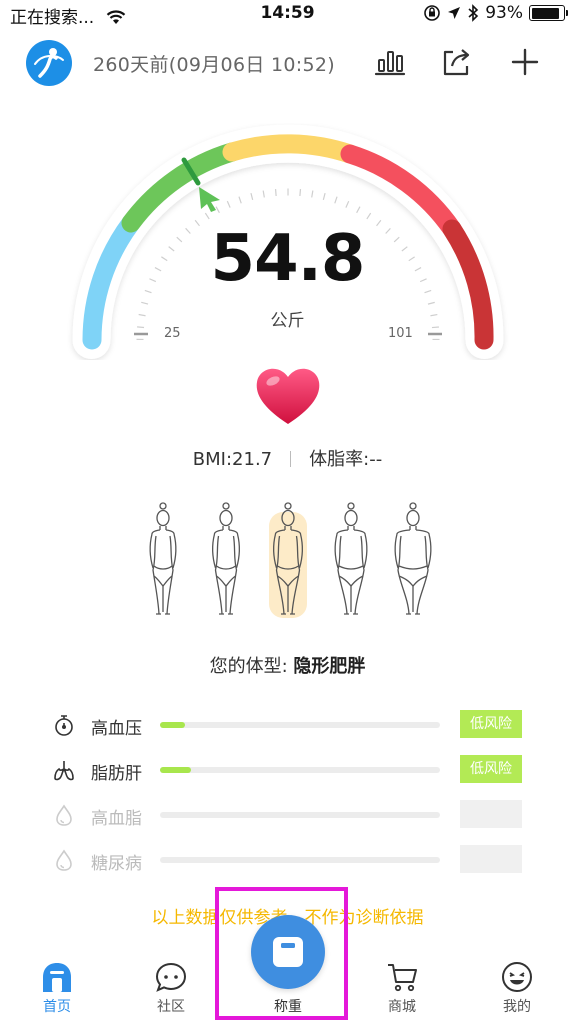  Describe the element at coordinates (214, 63) in the screenshot. I see `record-time-title: 260天前(09月06日 10:52)` at that location.